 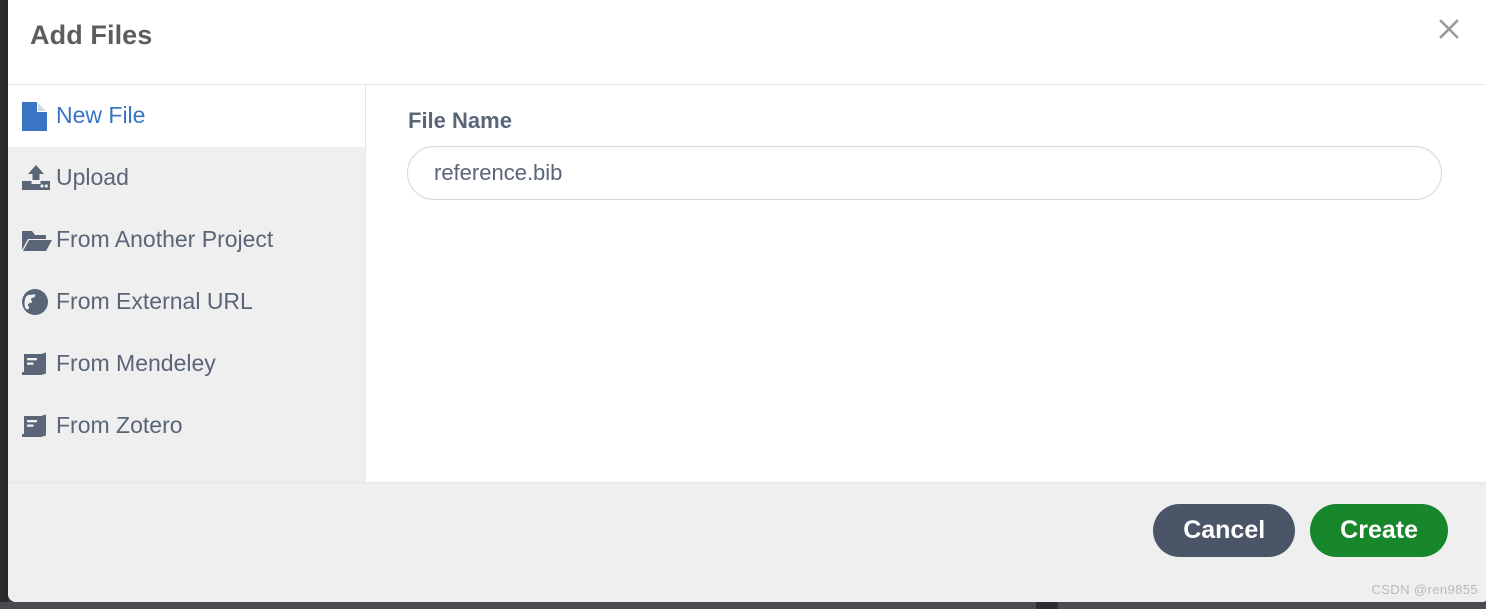 What do you see at coordinates (743, 605) in the screenshot?
I see `page-backdrop-bottom` at bounding box center [743, 605].